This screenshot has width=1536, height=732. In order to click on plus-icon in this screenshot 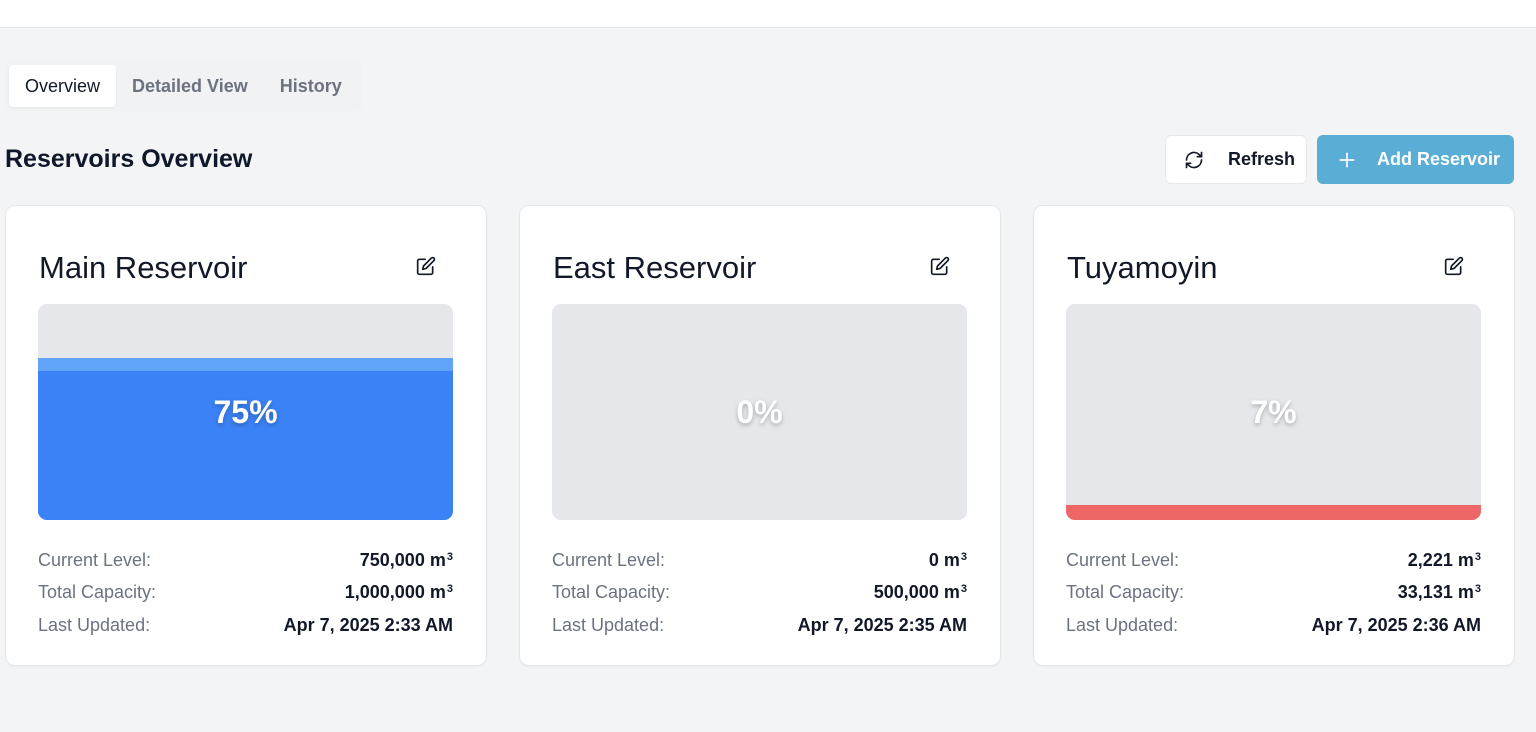, I will do `click(1347, 159)`.